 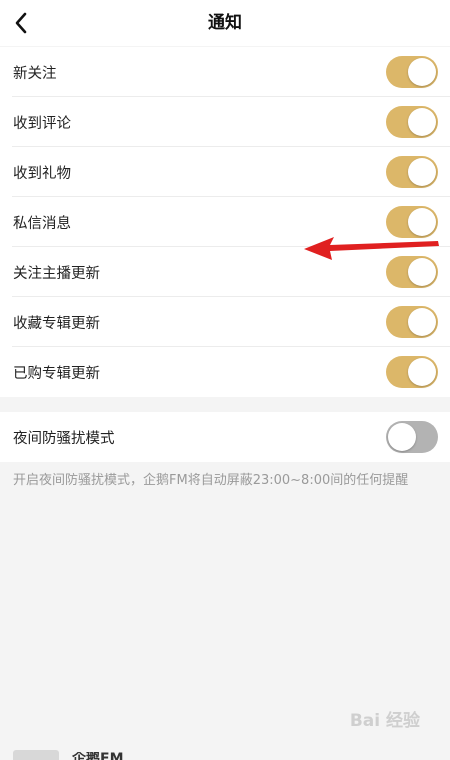 I want to click on setting-label: 收到评论, so click(x=42, y=123).